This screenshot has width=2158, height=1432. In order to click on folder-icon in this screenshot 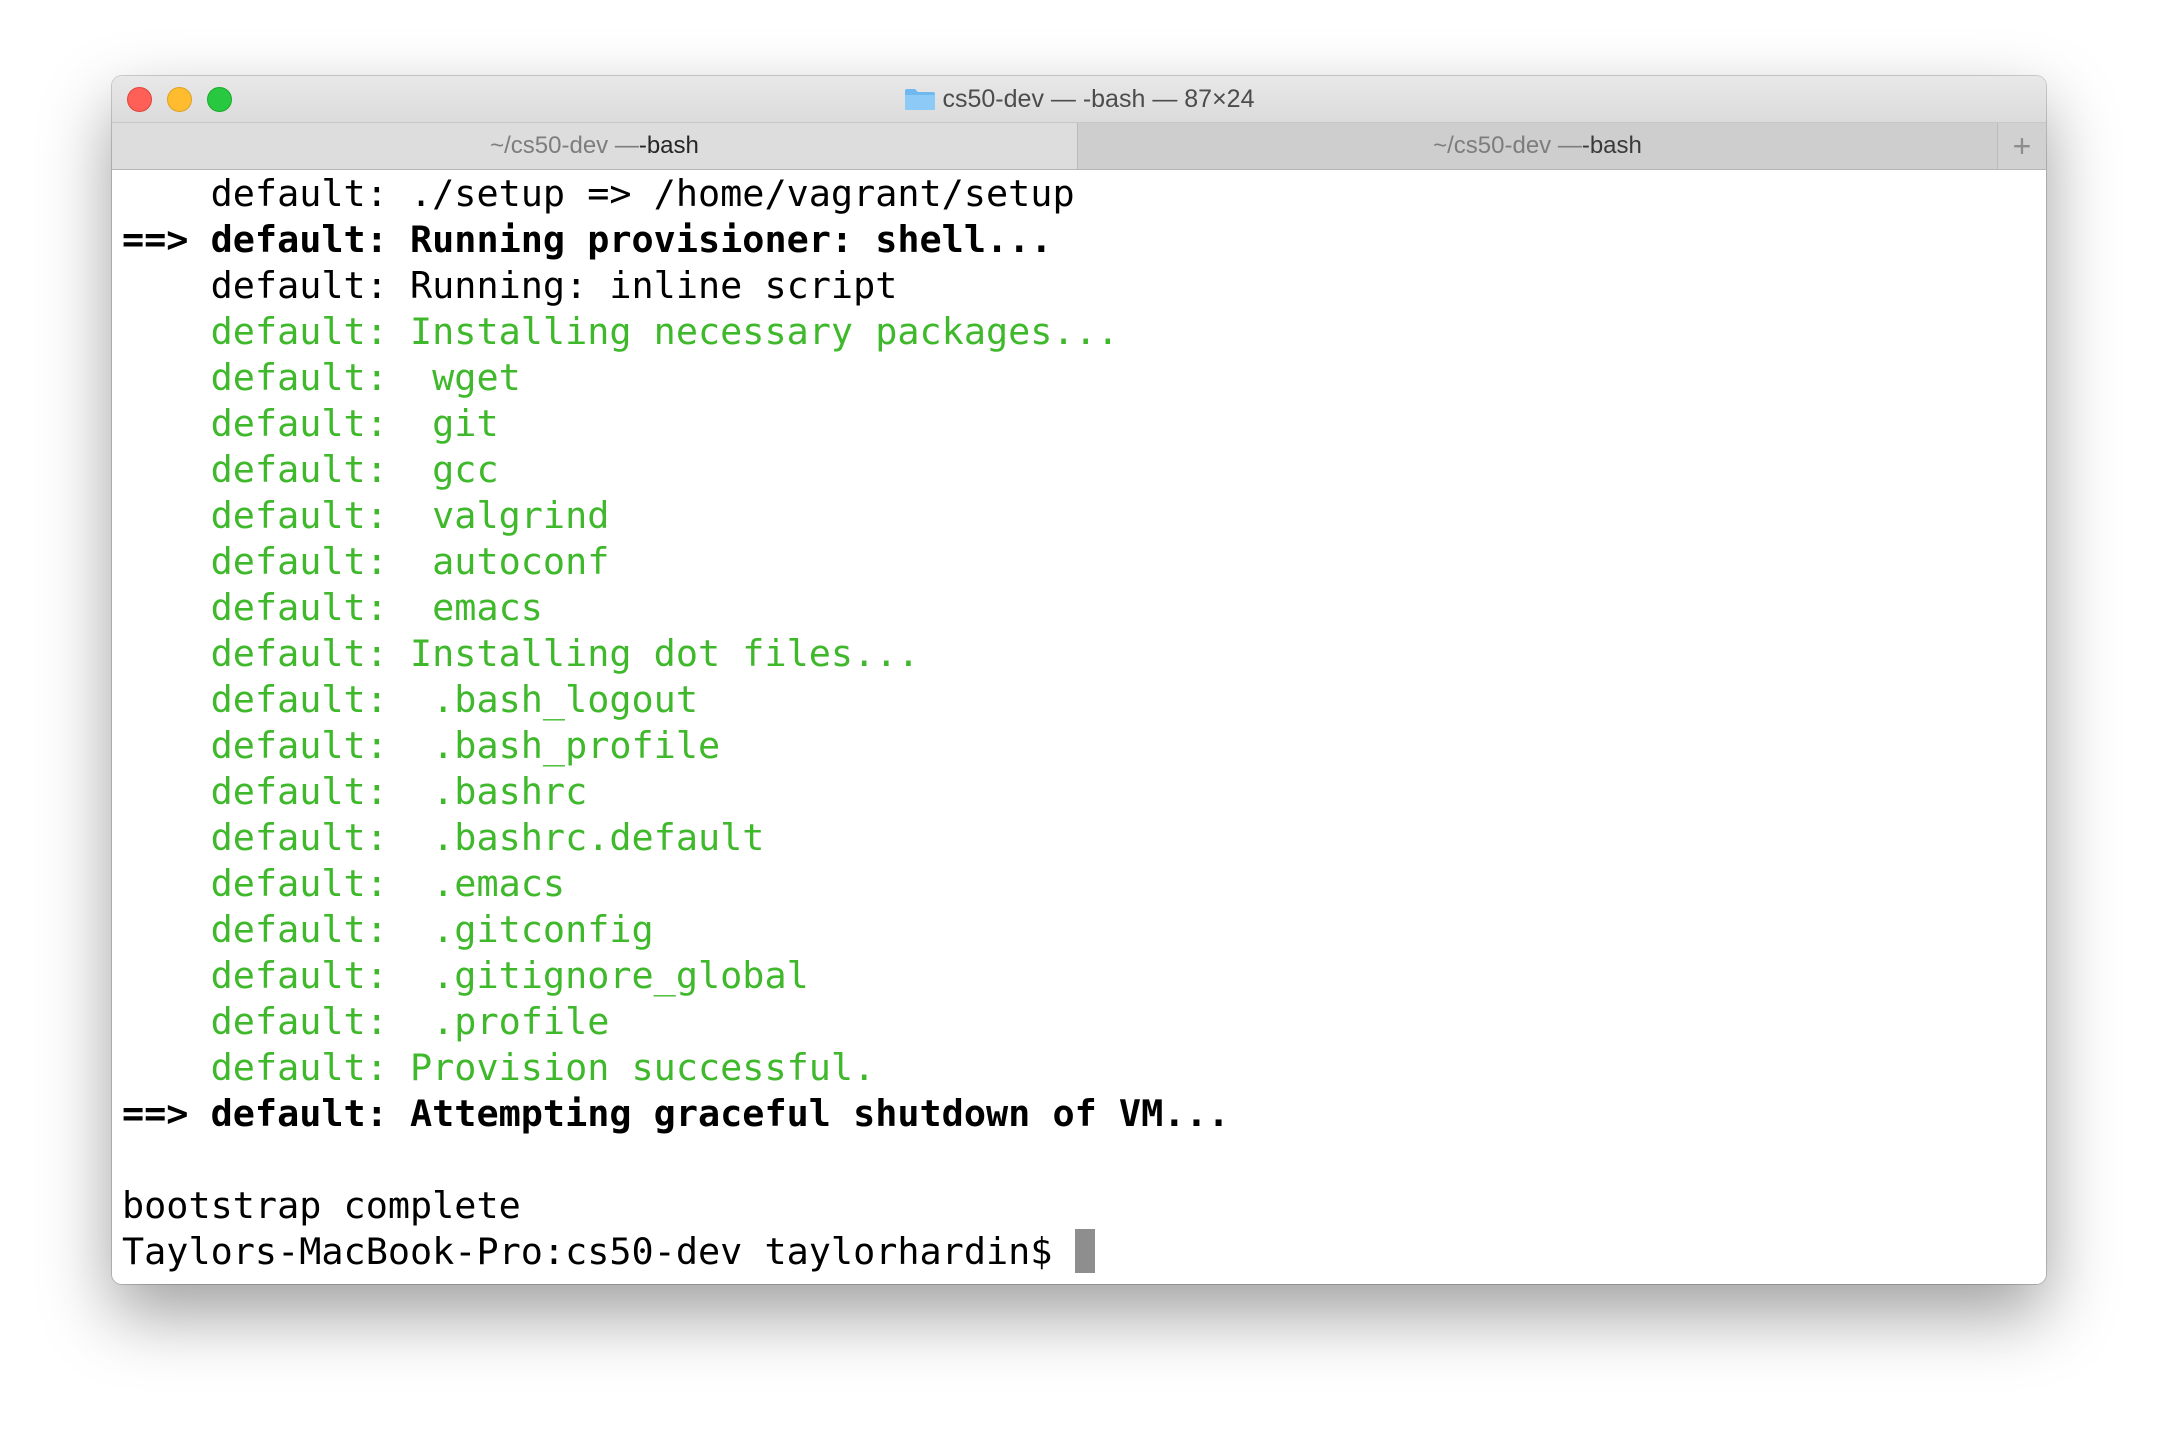, I will do `click(920, 99)`.